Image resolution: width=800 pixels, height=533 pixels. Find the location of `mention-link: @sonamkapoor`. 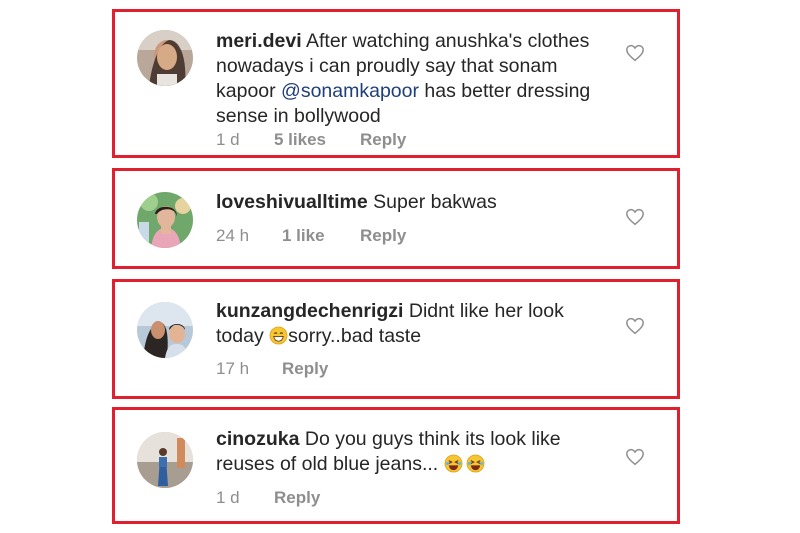

mention-link: @sonamkapoor is located at coordinates (350, 91).